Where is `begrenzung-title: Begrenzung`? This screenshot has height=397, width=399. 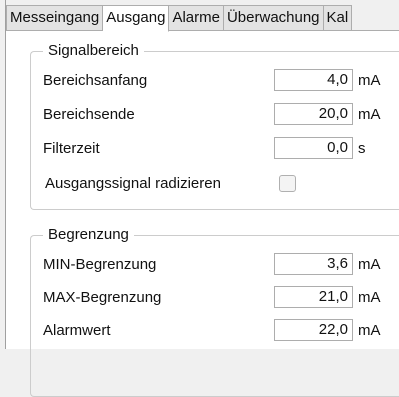
begrenzung-title: Begrenzung is located at coordinates (88, 235).